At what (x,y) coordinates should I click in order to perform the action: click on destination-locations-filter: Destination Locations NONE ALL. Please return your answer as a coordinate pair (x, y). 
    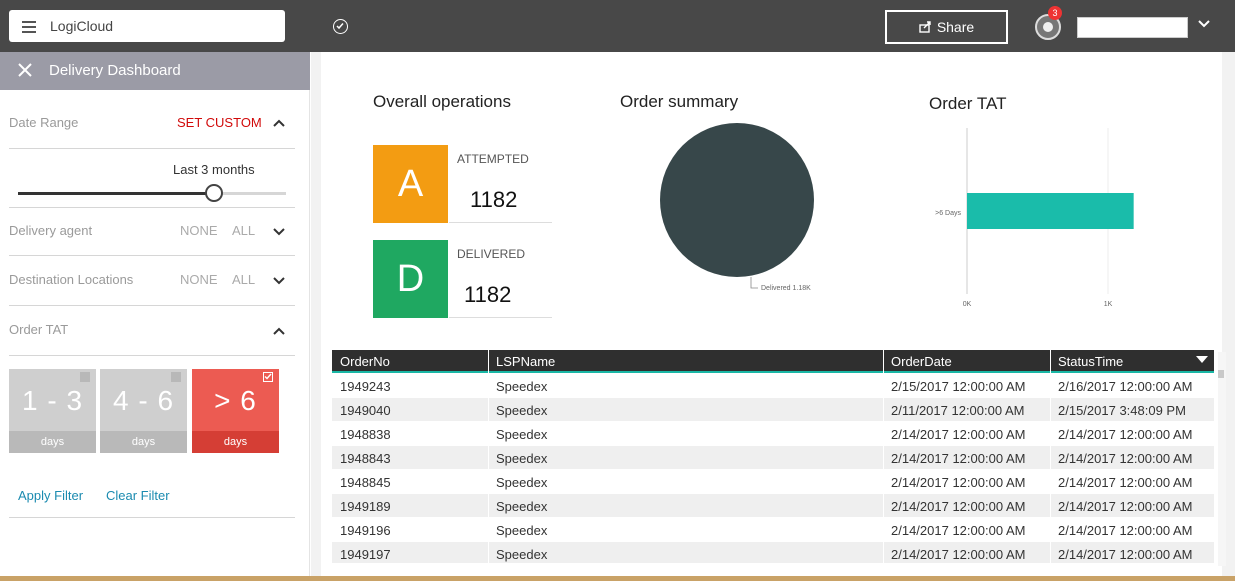
    Looking at the image, I should click on (152, 281).